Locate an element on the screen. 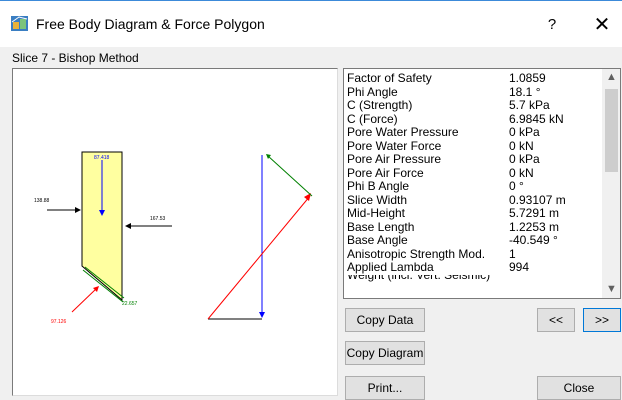 Image resolution: width=622 pixels, height=400 pixels. property-row: Factor of Safety 1.0859 is located at coordinates (474, 78).